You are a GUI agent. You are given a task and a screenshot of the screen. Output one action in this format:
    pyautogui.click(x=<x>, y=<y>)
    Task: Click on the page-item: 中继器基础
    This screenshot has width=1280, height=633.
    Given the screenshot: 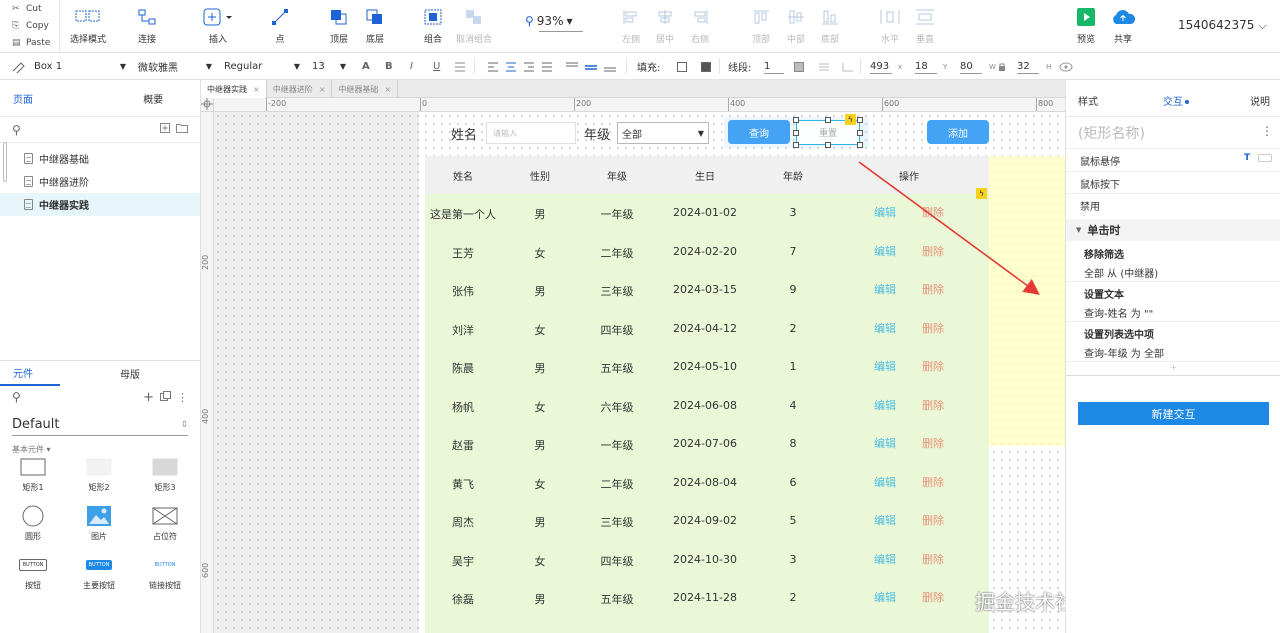 What is the action you would take?
    pyautogui.click(x=100, y=158)
    